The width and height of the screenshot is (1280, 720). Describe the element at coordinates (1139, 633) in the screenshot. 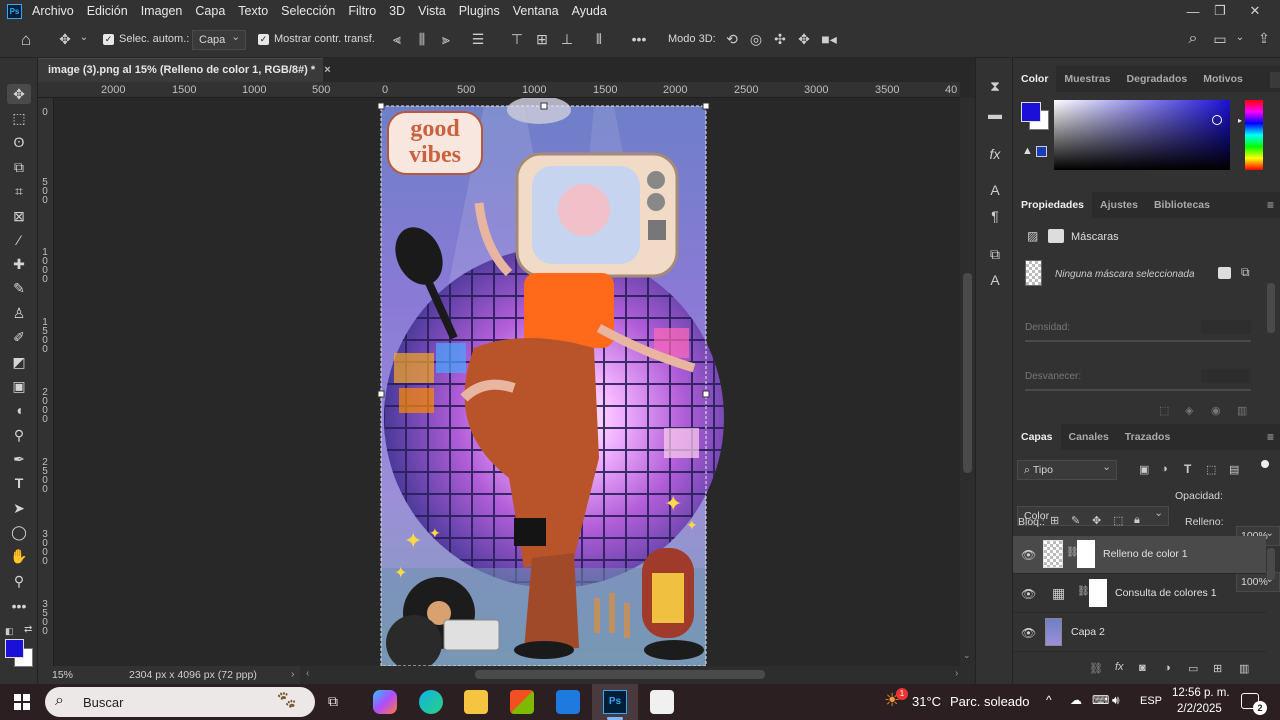

I see `layer-row: 👁︎ Capa 2` at that location.